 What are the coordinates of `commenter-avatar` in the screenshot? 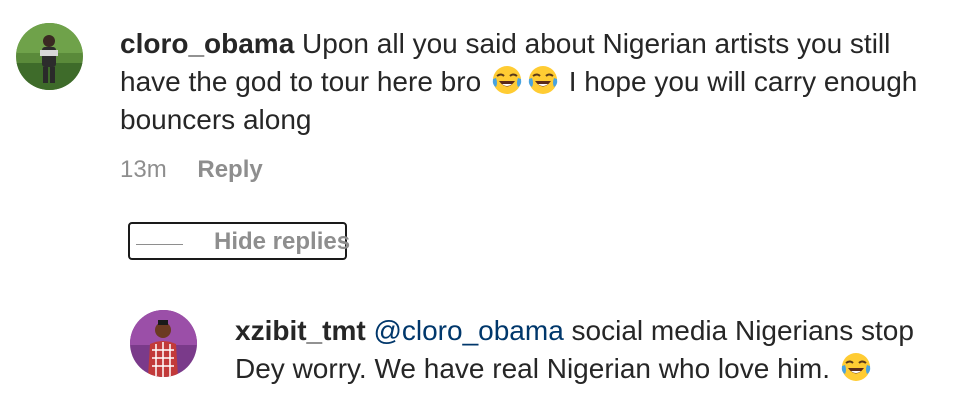 It's located at (49, 56).